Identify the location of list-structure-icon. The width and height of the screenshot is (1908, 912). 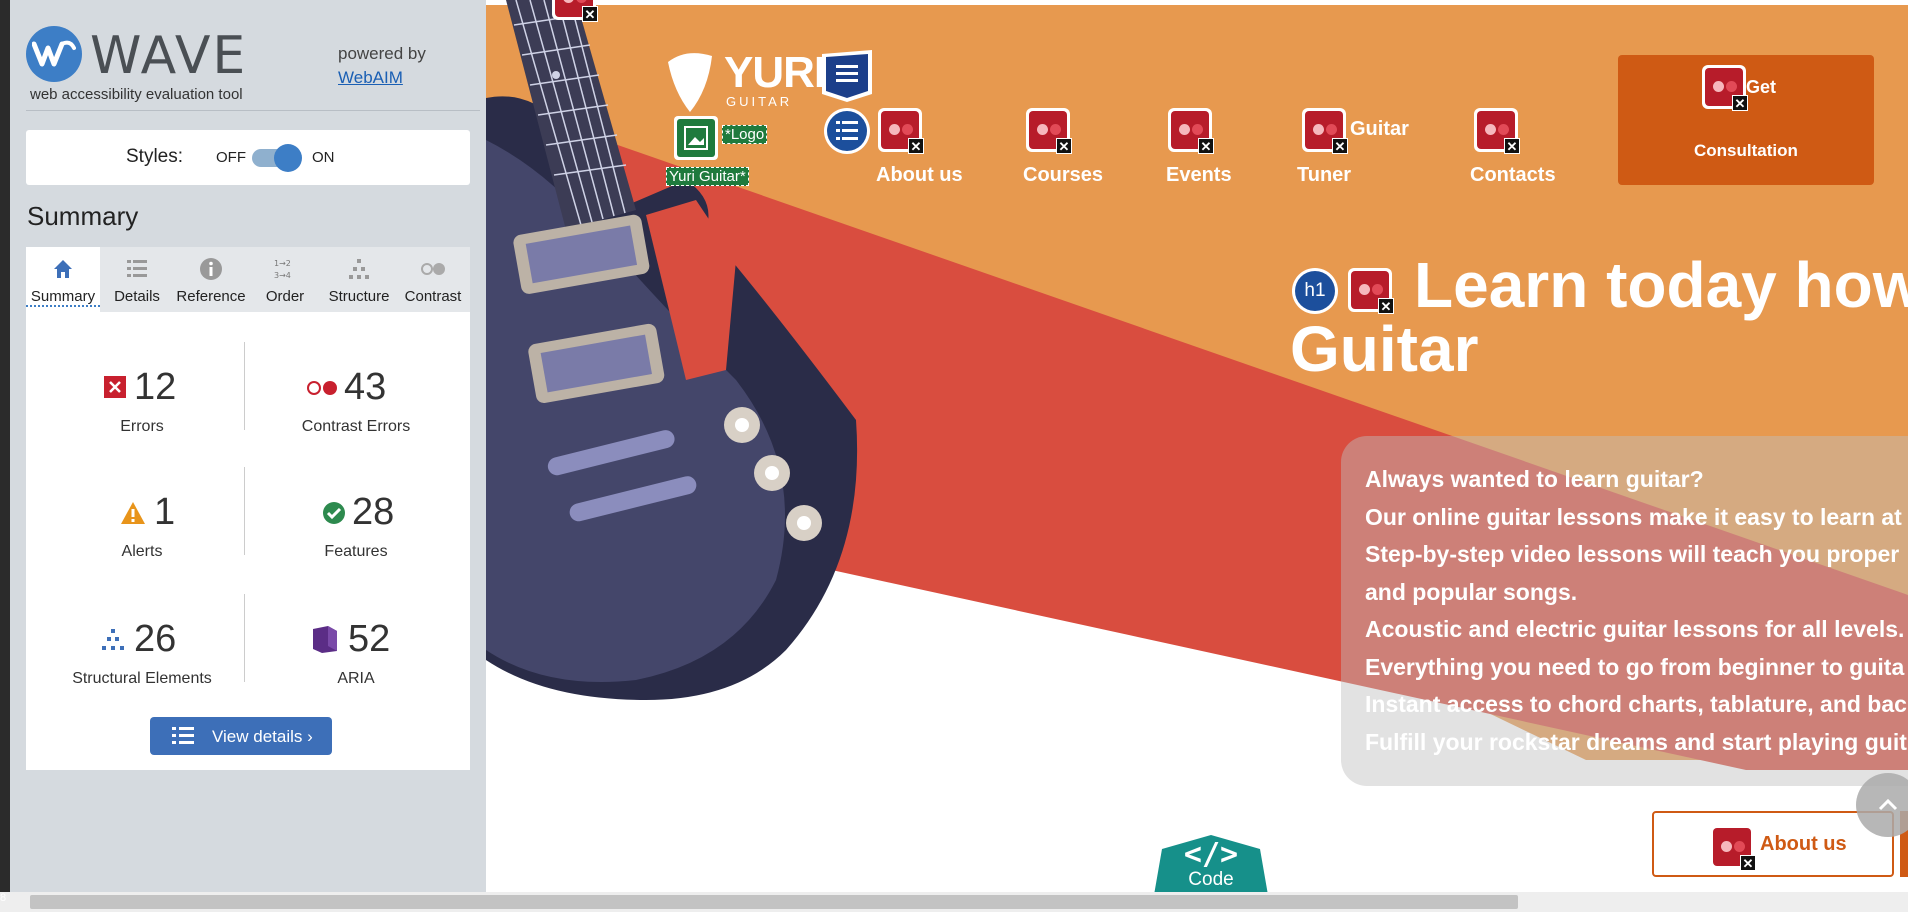
(847, 131).